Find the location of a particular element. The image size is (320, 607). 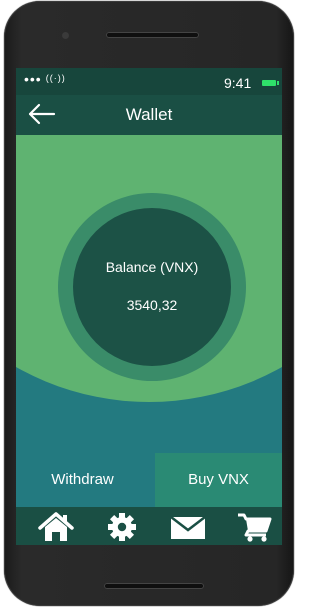

signal-indicator: ••• ((·)) is located at coordinates (45, 79).